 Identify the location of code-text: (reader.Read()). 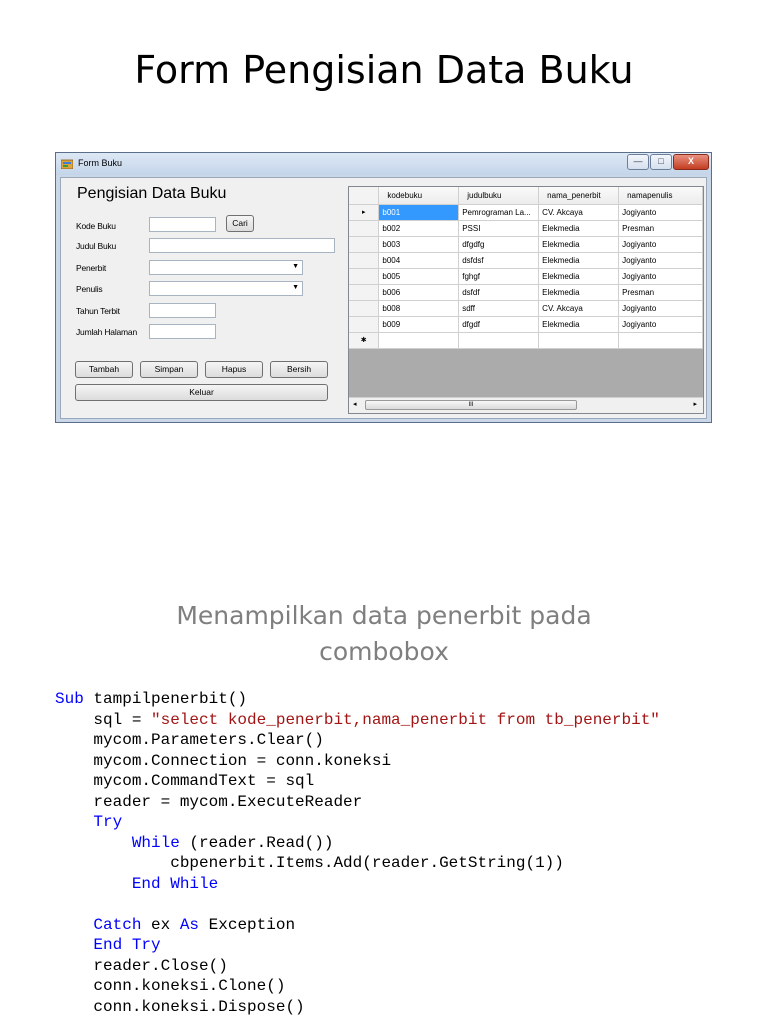
(256, 842).